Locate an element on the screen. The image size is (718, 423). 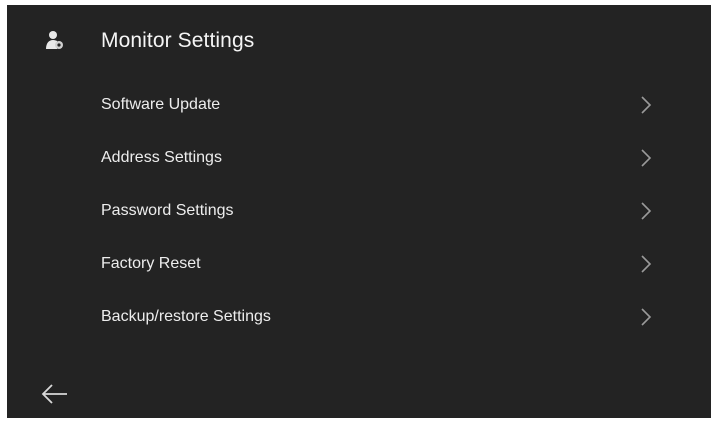
user-settings-icon is located at coordinates (54, 40).